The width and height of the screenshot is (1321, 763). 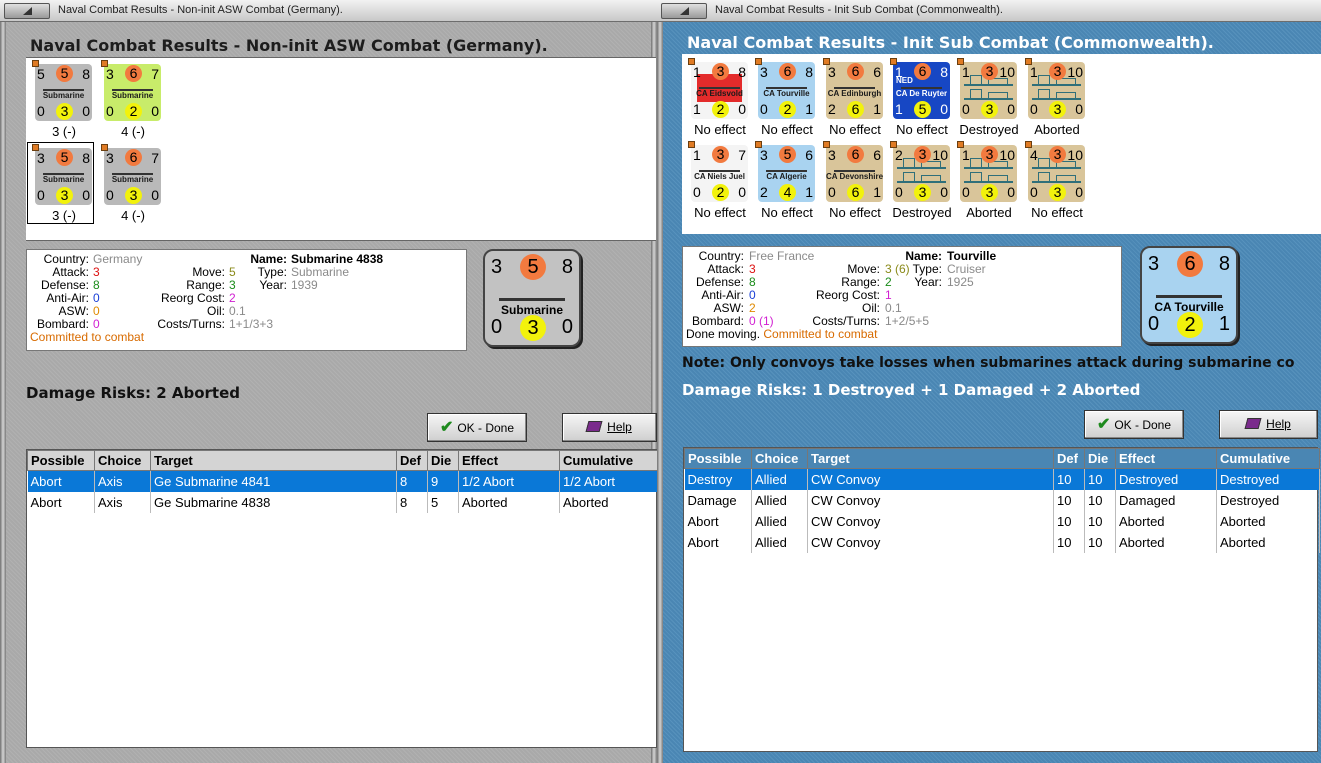 I want to click on unit-name: CA Niels Juel, so click(x=719, y=176).